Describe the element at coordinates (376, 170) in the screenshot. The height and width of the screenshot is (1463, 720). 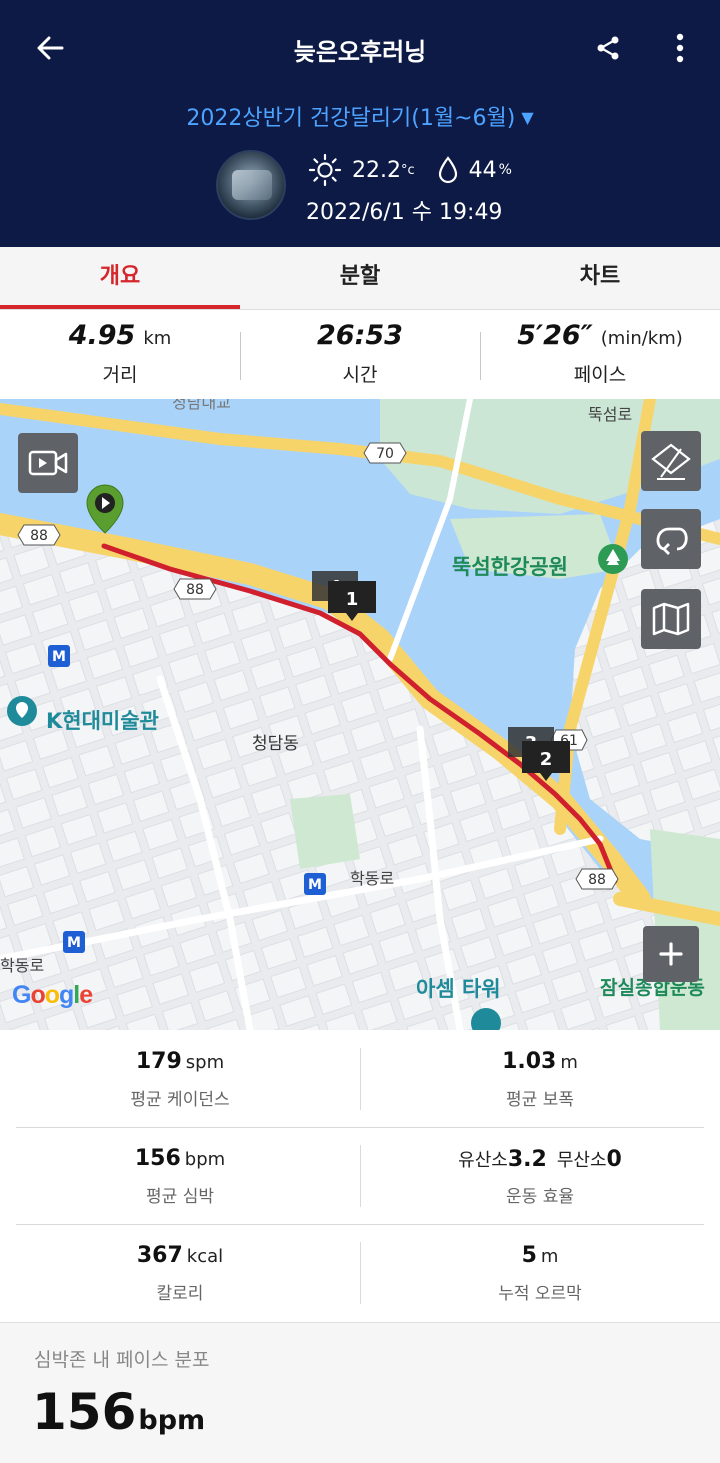
I see `temperature-value: 22.2` at that location.